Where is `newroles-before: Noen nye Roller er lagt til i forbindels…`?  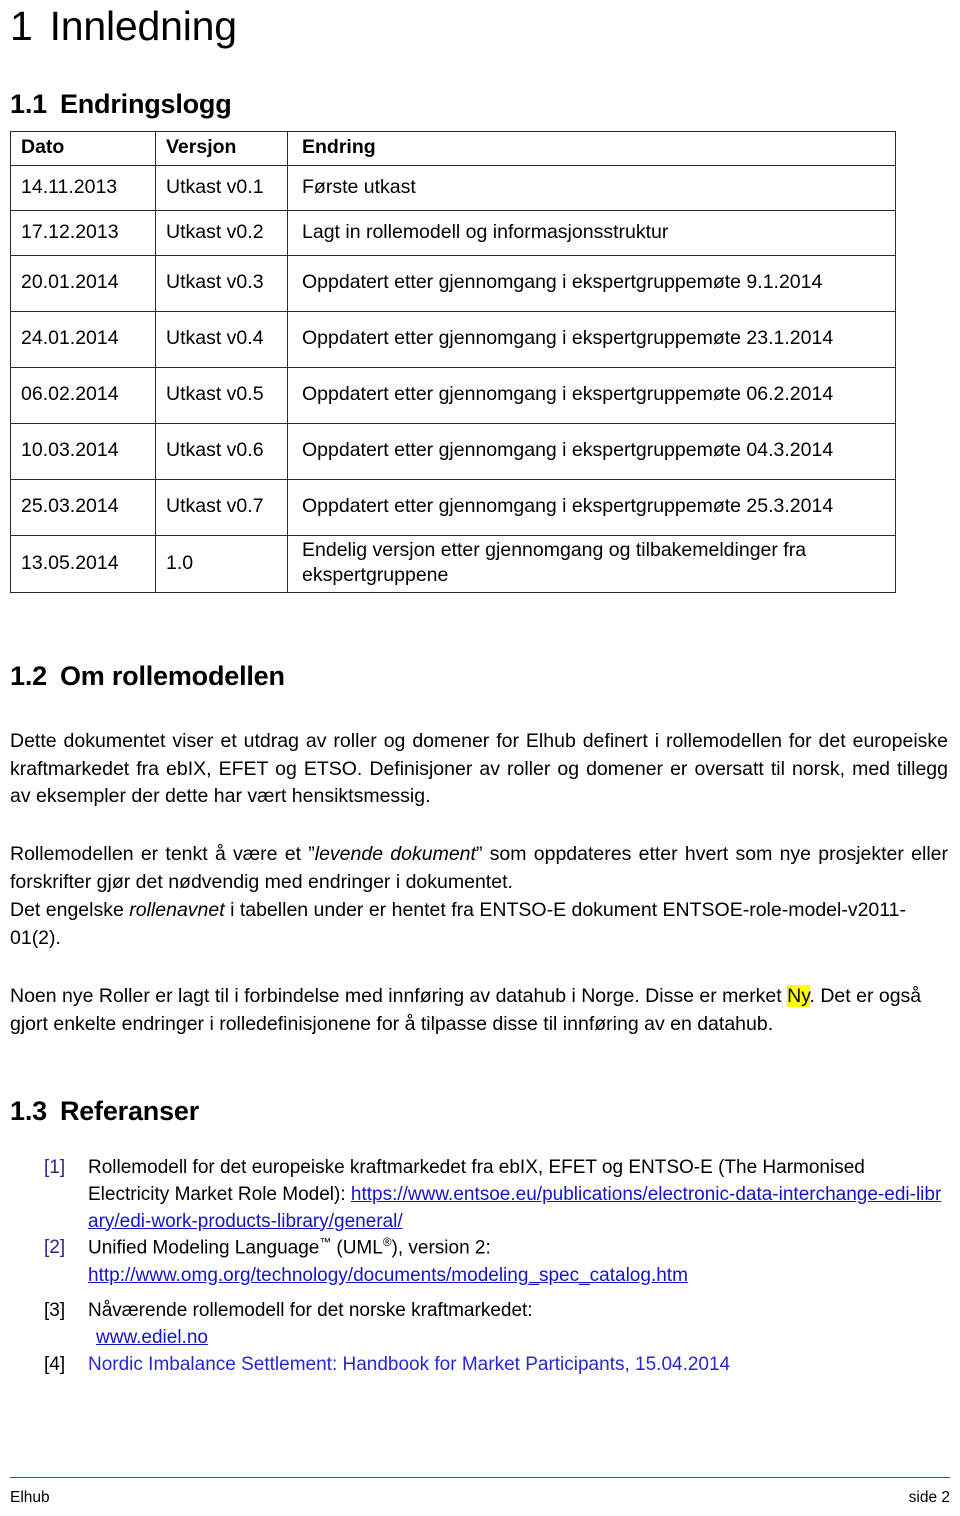 newroles-before: Noen nye Roller er lagt til i forbindels… is located at coordinates (399, 995).